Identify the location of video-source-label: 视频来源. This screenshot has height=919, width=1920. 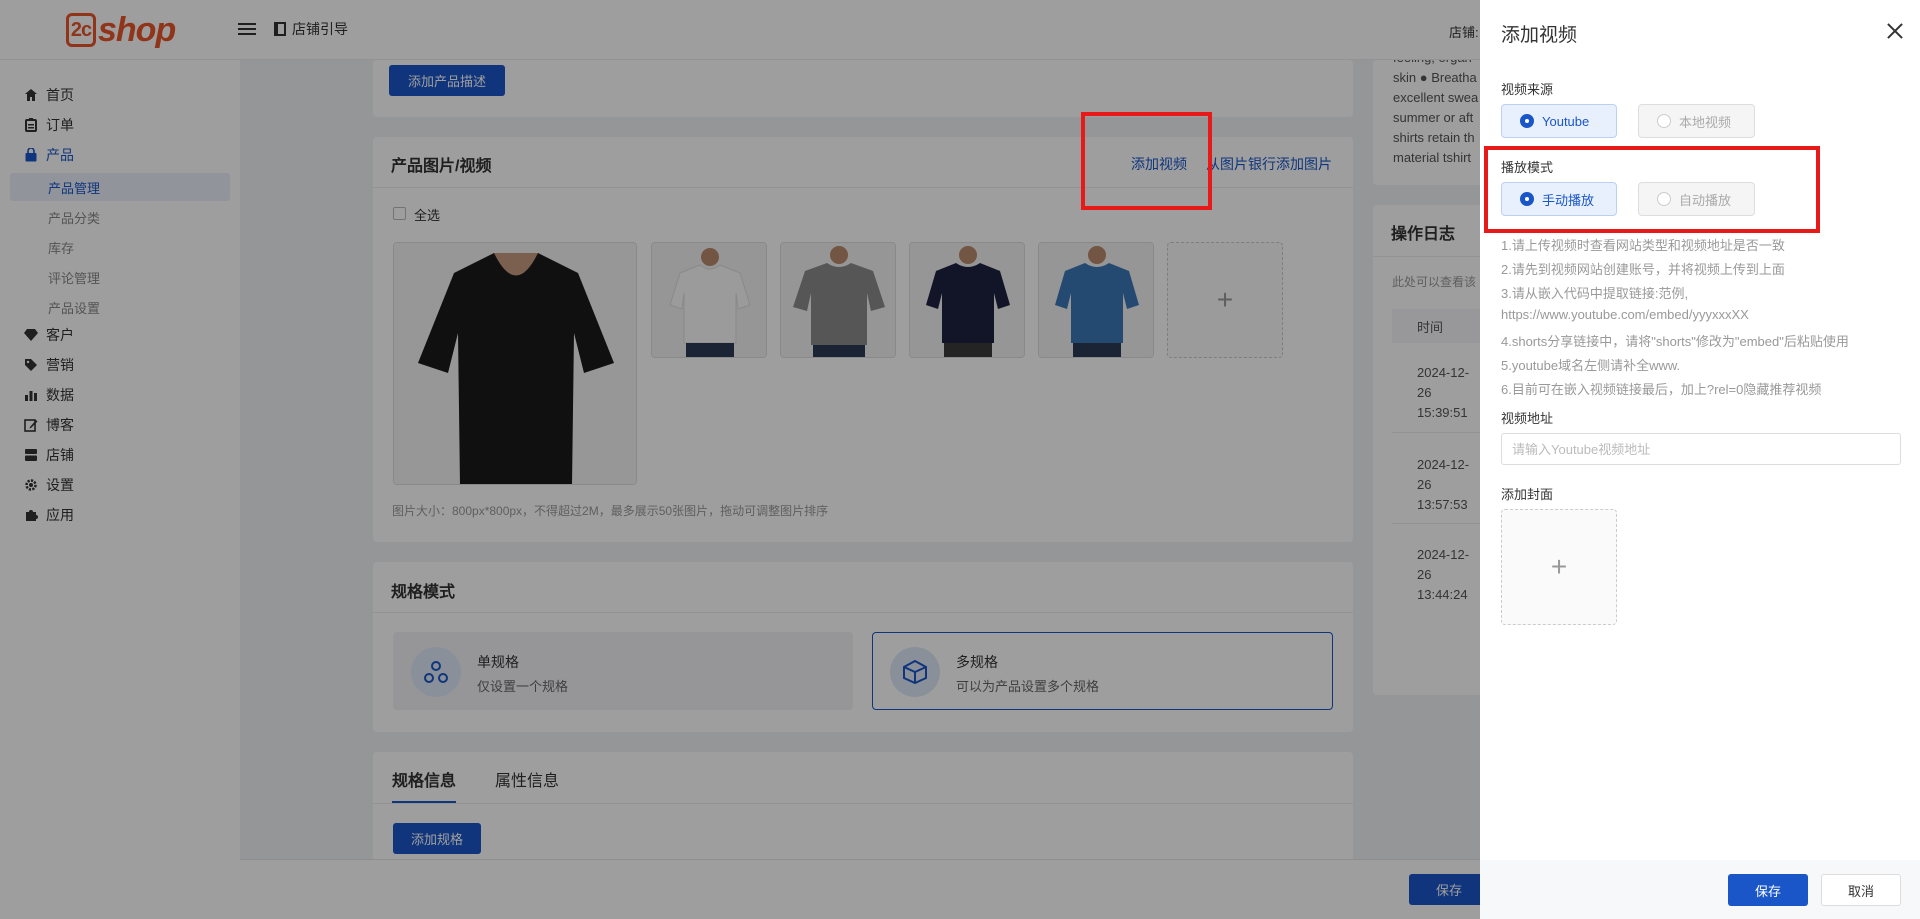
(1527, 89).